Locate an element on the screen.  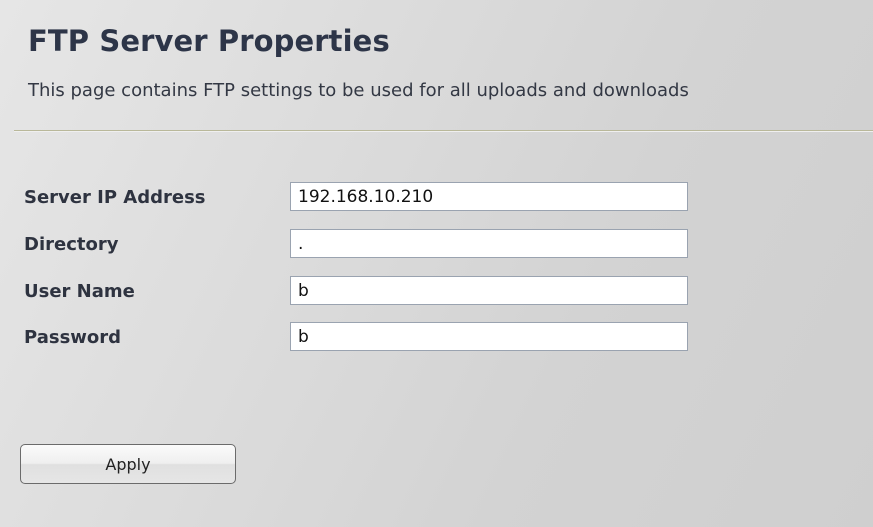
password-row: Password is located at coordinates (374, 337).